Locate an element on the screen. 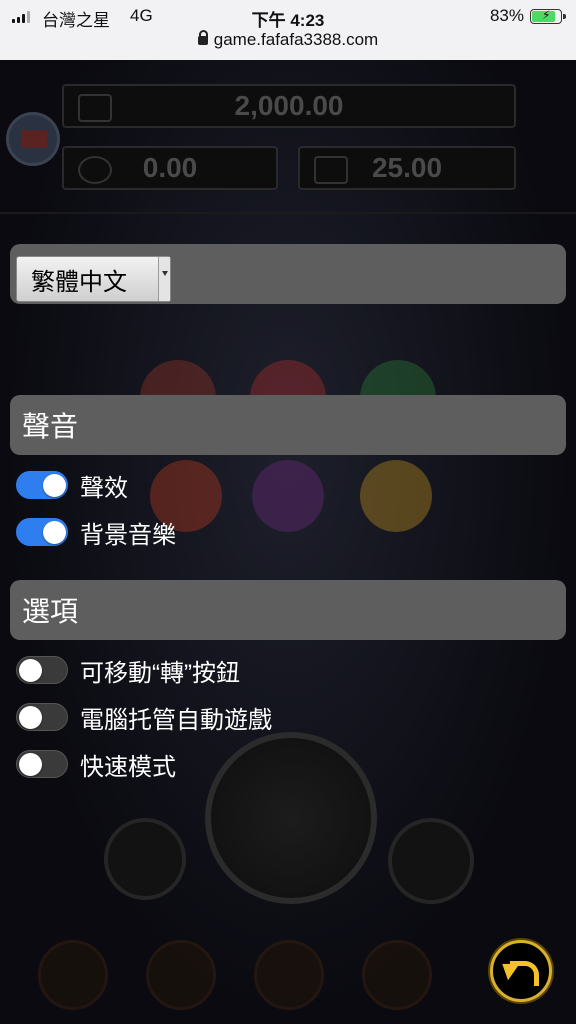 The height and width of the screenshot is (1024, 576). toggle-label: 電腦托管自動遊戲 is located at coordinates (176, 720).